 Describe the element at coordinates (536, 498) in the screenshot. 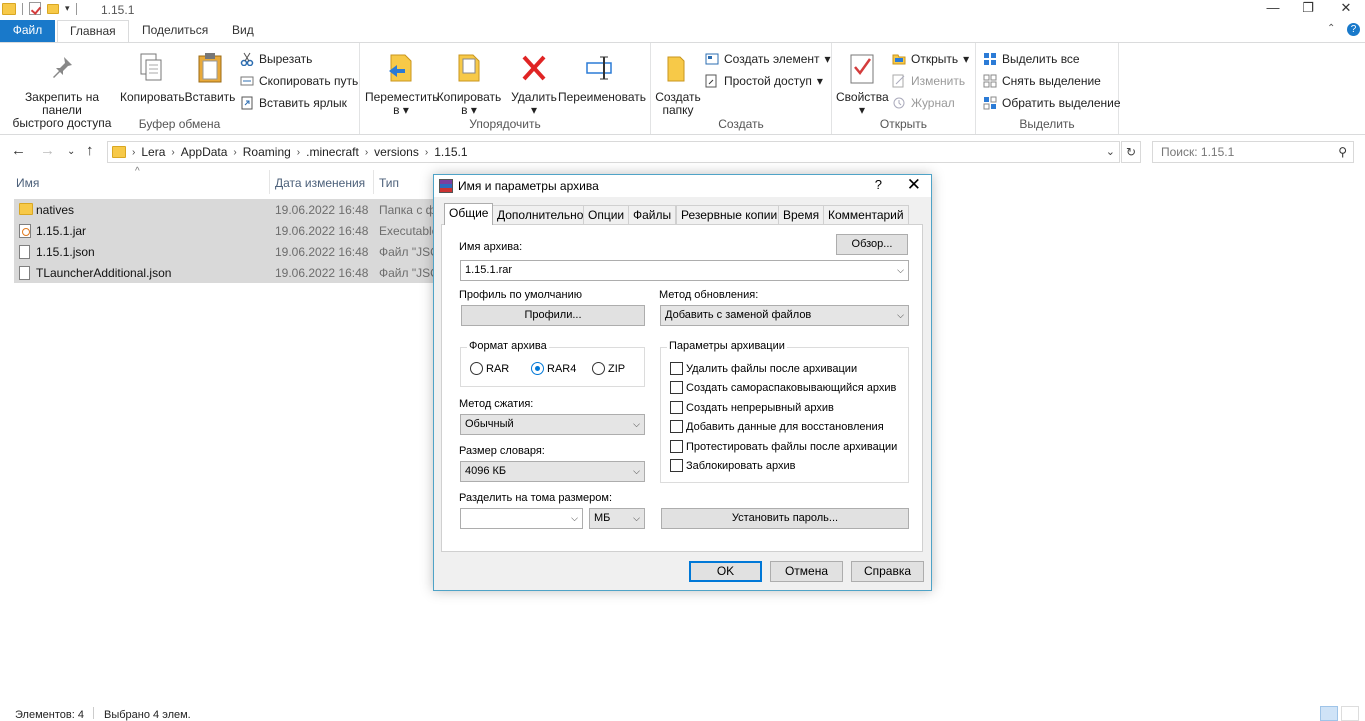

I see `split-volumes-label: Разделить на тома размером:` at that location.